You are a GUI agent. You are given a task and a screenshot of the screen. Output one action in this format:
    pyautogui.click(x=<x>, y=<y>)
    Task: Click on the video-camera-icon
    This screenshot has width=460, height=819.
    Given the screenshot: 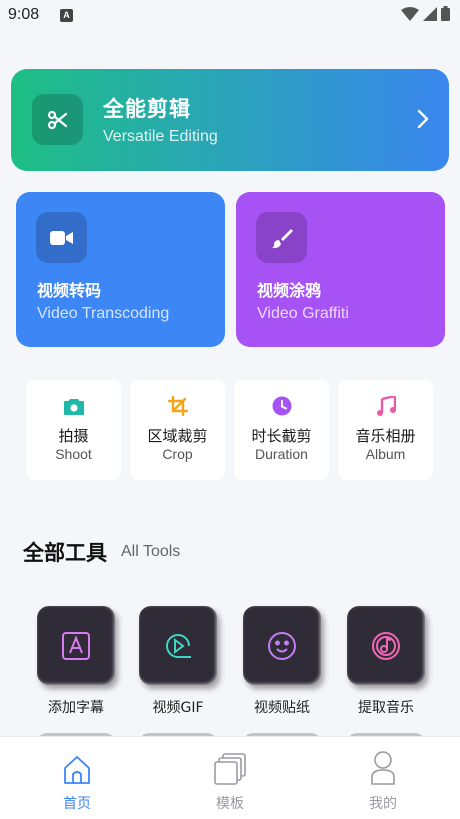 What is the action you would take?
    pyautogui.click(x=61, y=237)
    